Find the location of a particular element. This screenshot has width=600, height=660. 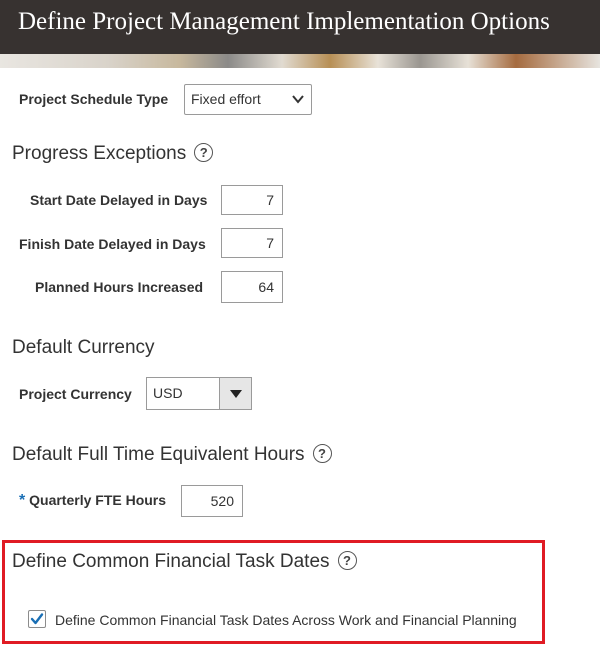

schedule-type-label: Project Schedule Type is located at coordinates (94, 99).